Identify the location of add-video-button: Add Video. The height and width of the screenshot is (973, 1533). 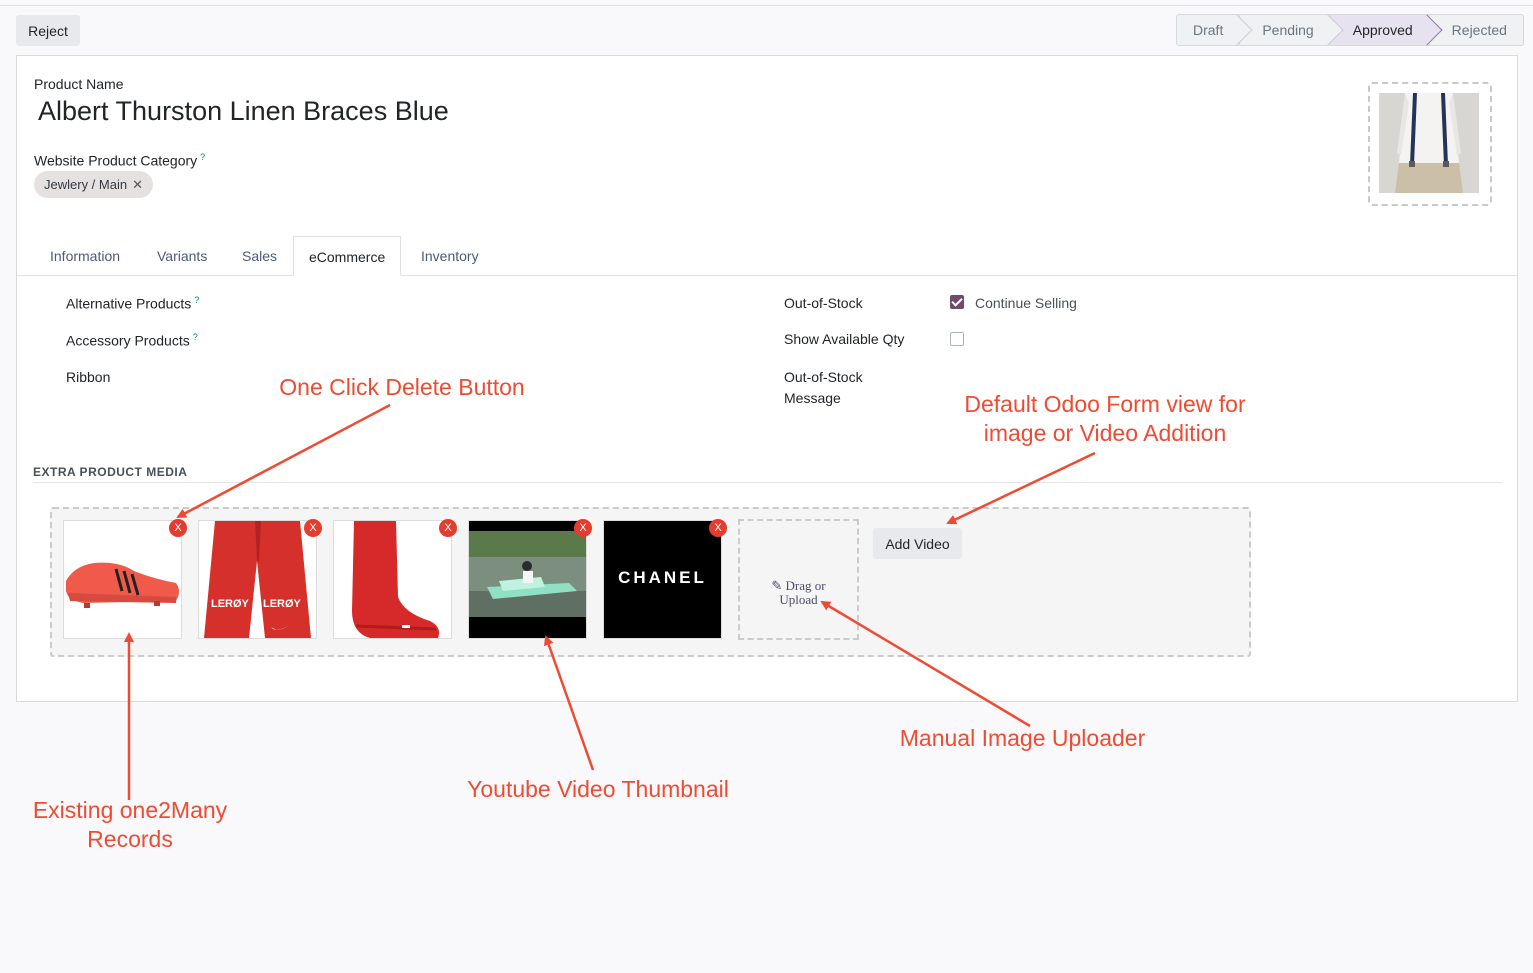
(917, 543).